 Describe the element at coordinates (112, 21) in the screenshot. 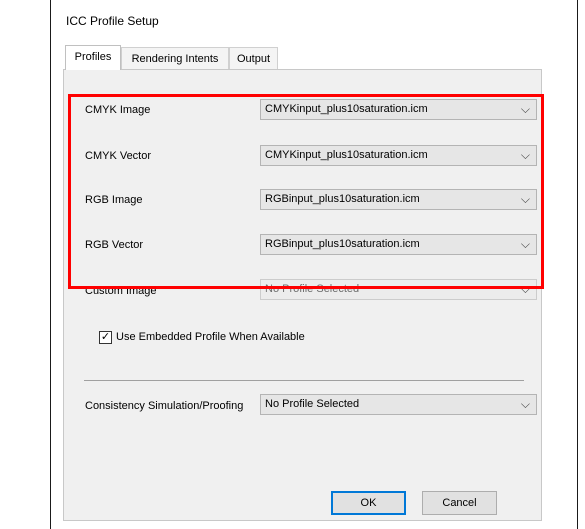

I see `dialog-title: ICC Profile Setup` at that location.